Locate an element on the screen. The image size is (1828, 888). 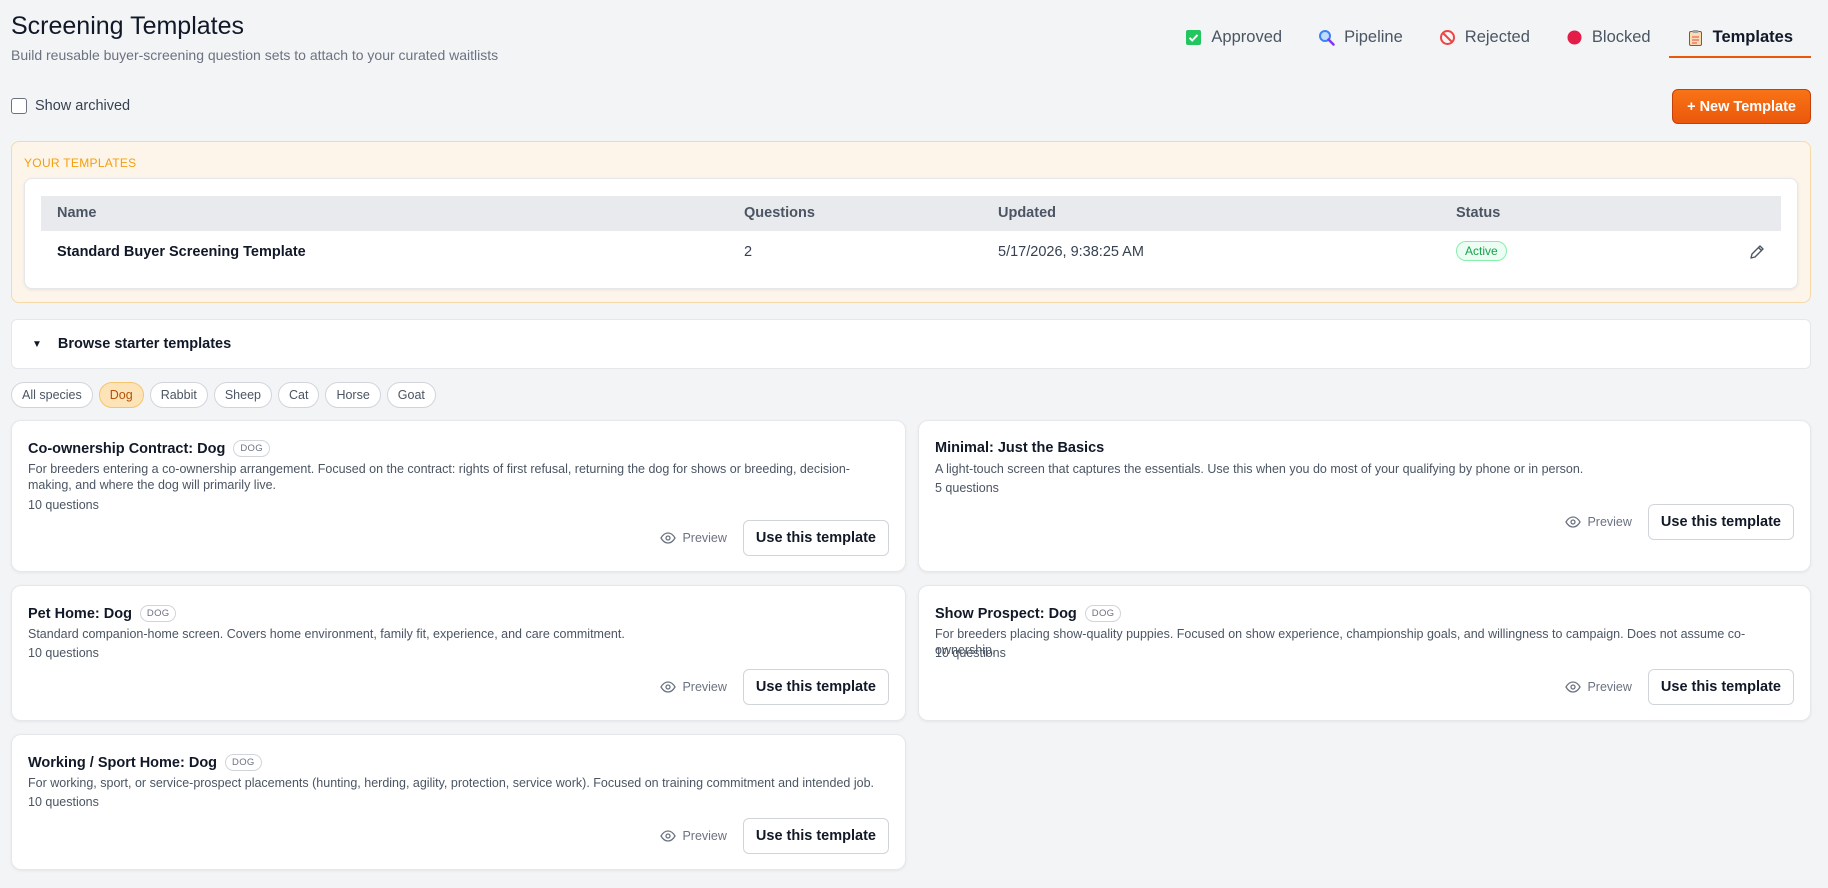
question-count: 2 is located at coordinates (748, 252).